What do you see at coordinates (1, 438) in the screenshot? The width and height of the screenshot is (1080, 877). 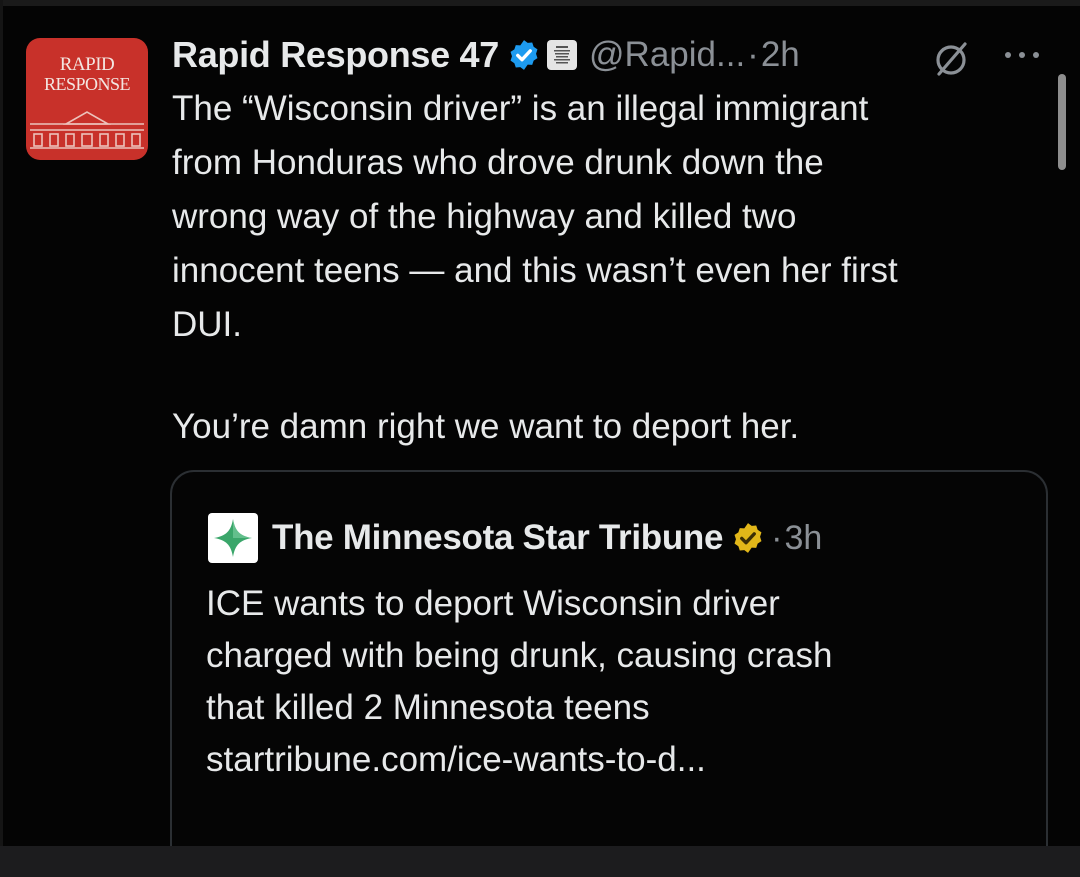 I see `left-edge` at bounding box center [1, 438].